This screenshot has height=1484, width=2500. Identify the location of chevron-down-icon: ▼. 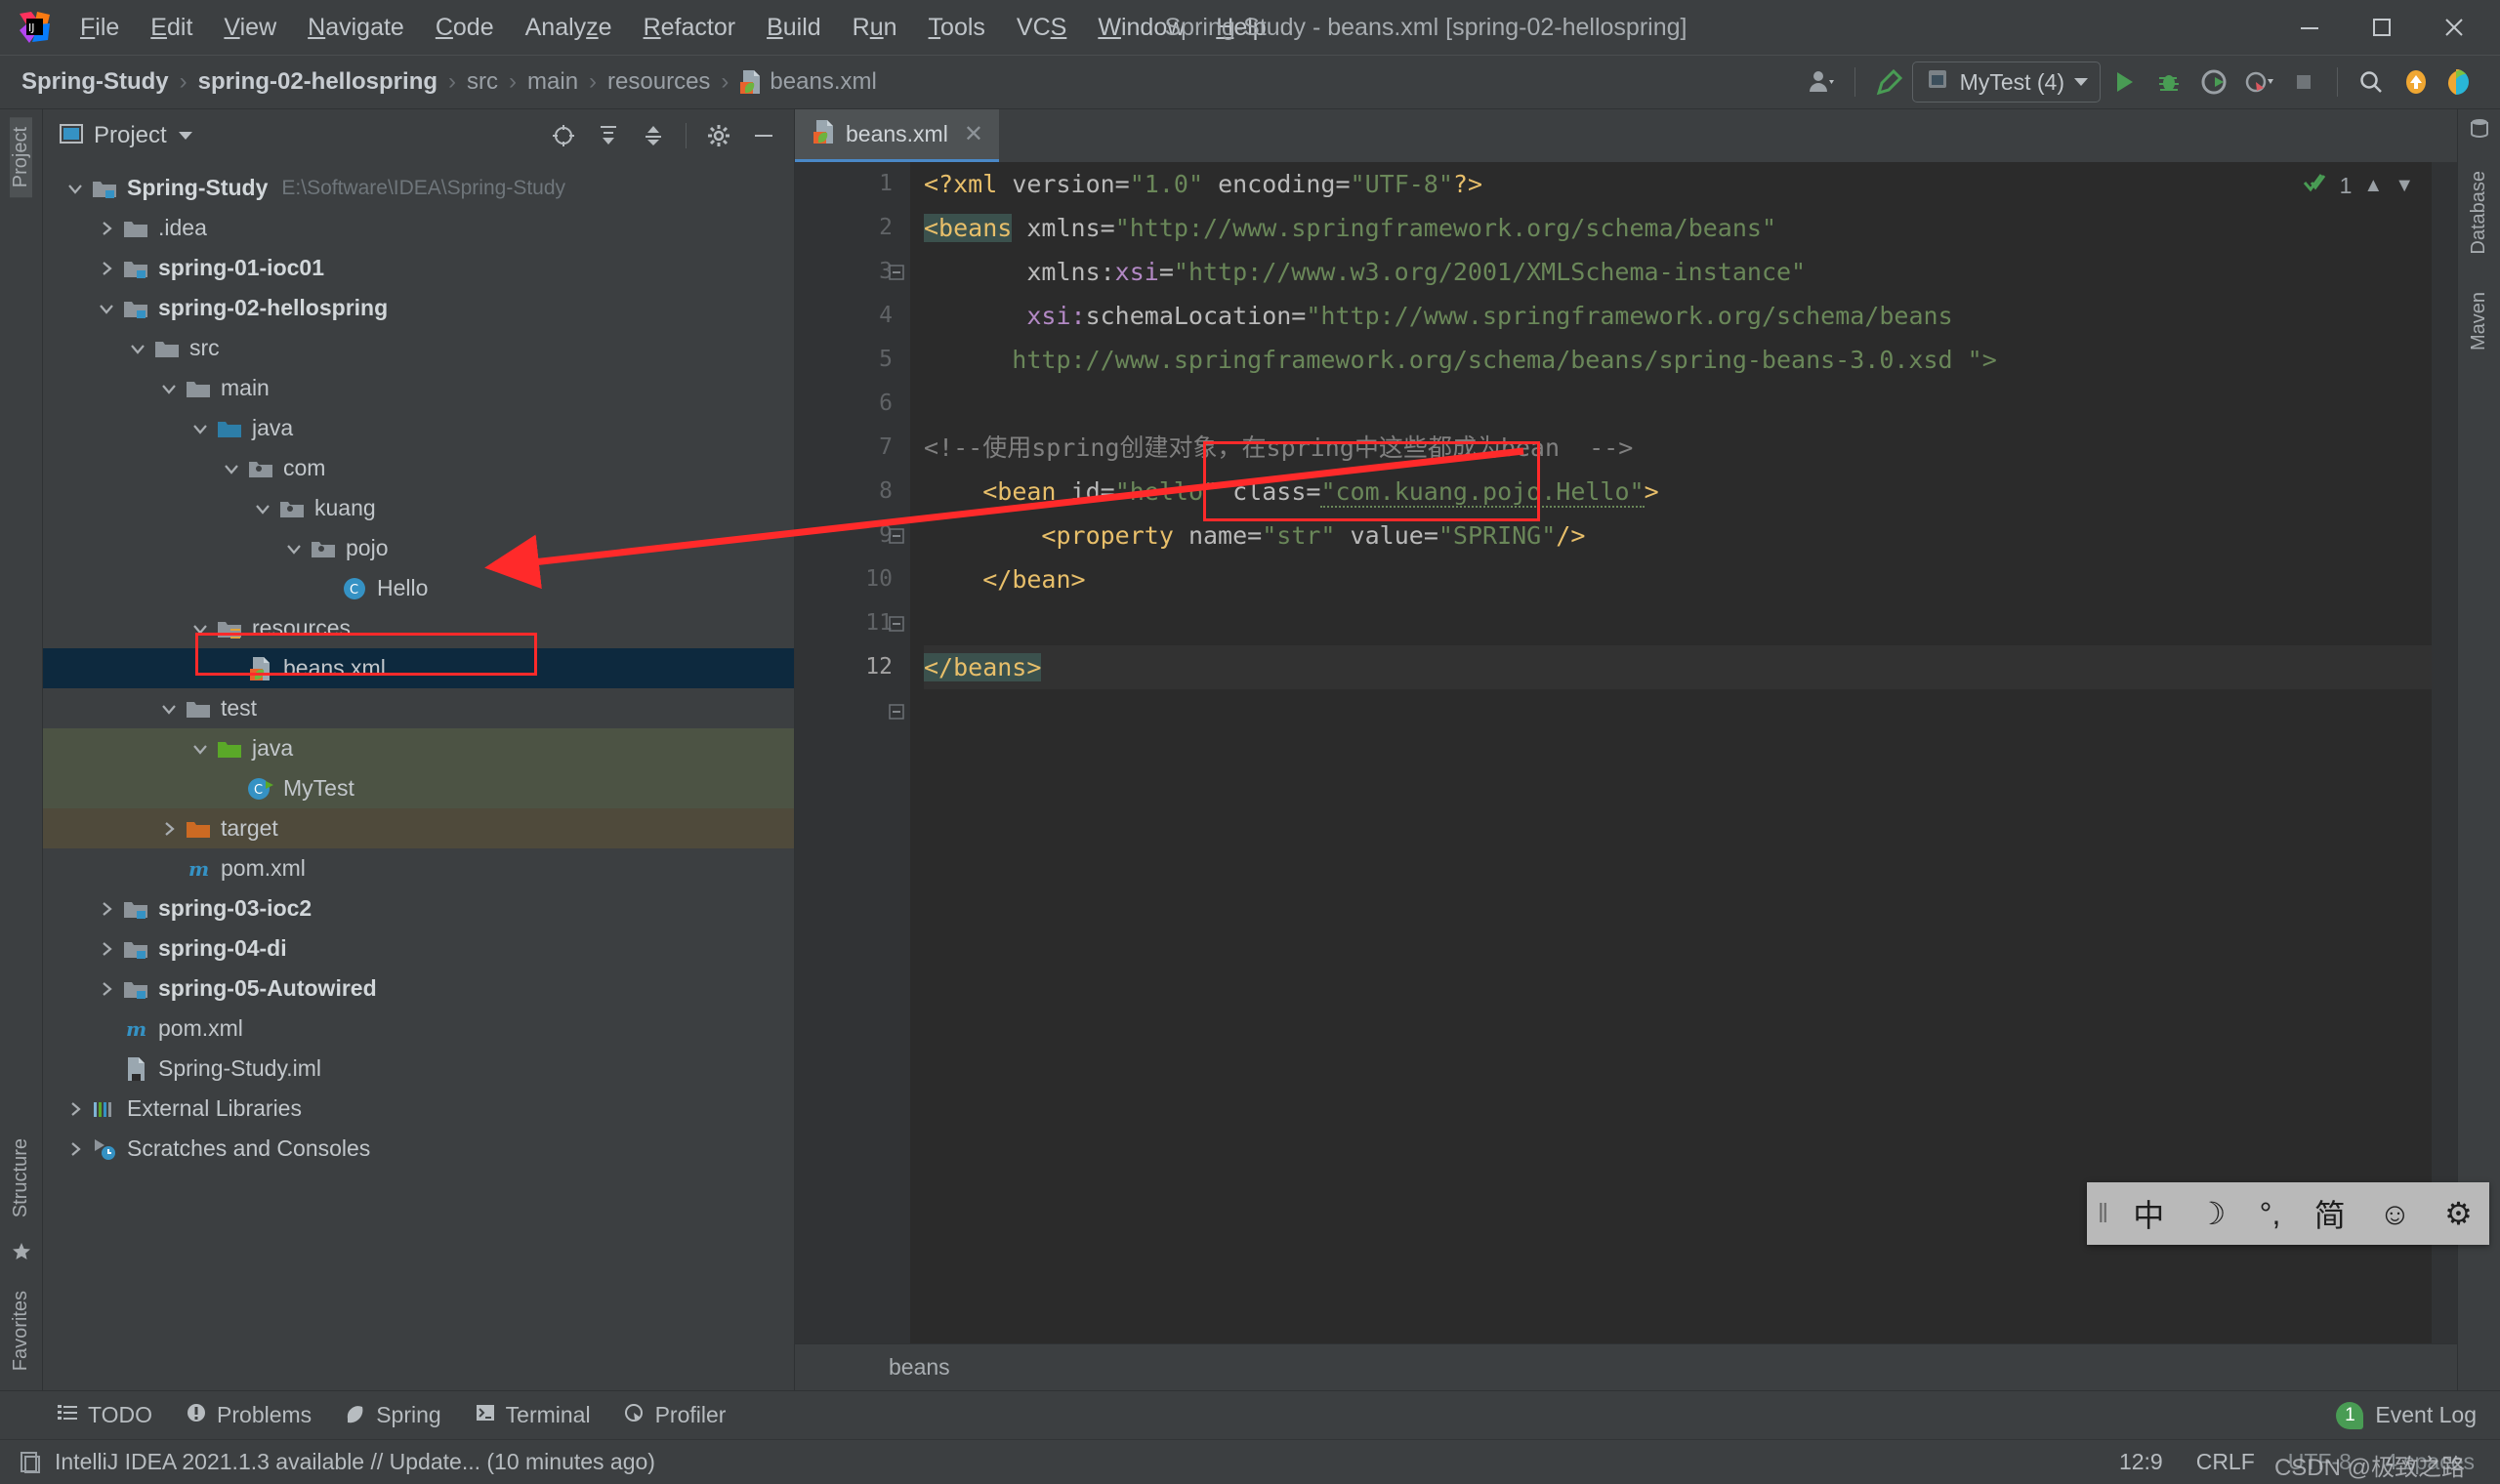
(2404, 186).